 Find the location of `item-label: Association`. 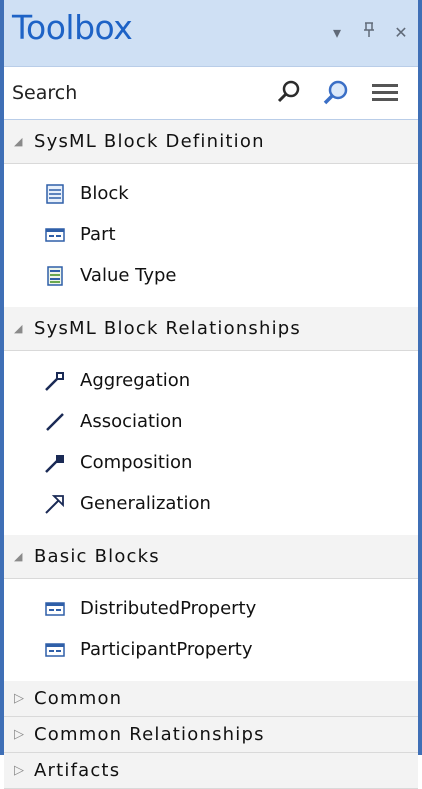

item-label: Association is located at coordinates (131, 421).